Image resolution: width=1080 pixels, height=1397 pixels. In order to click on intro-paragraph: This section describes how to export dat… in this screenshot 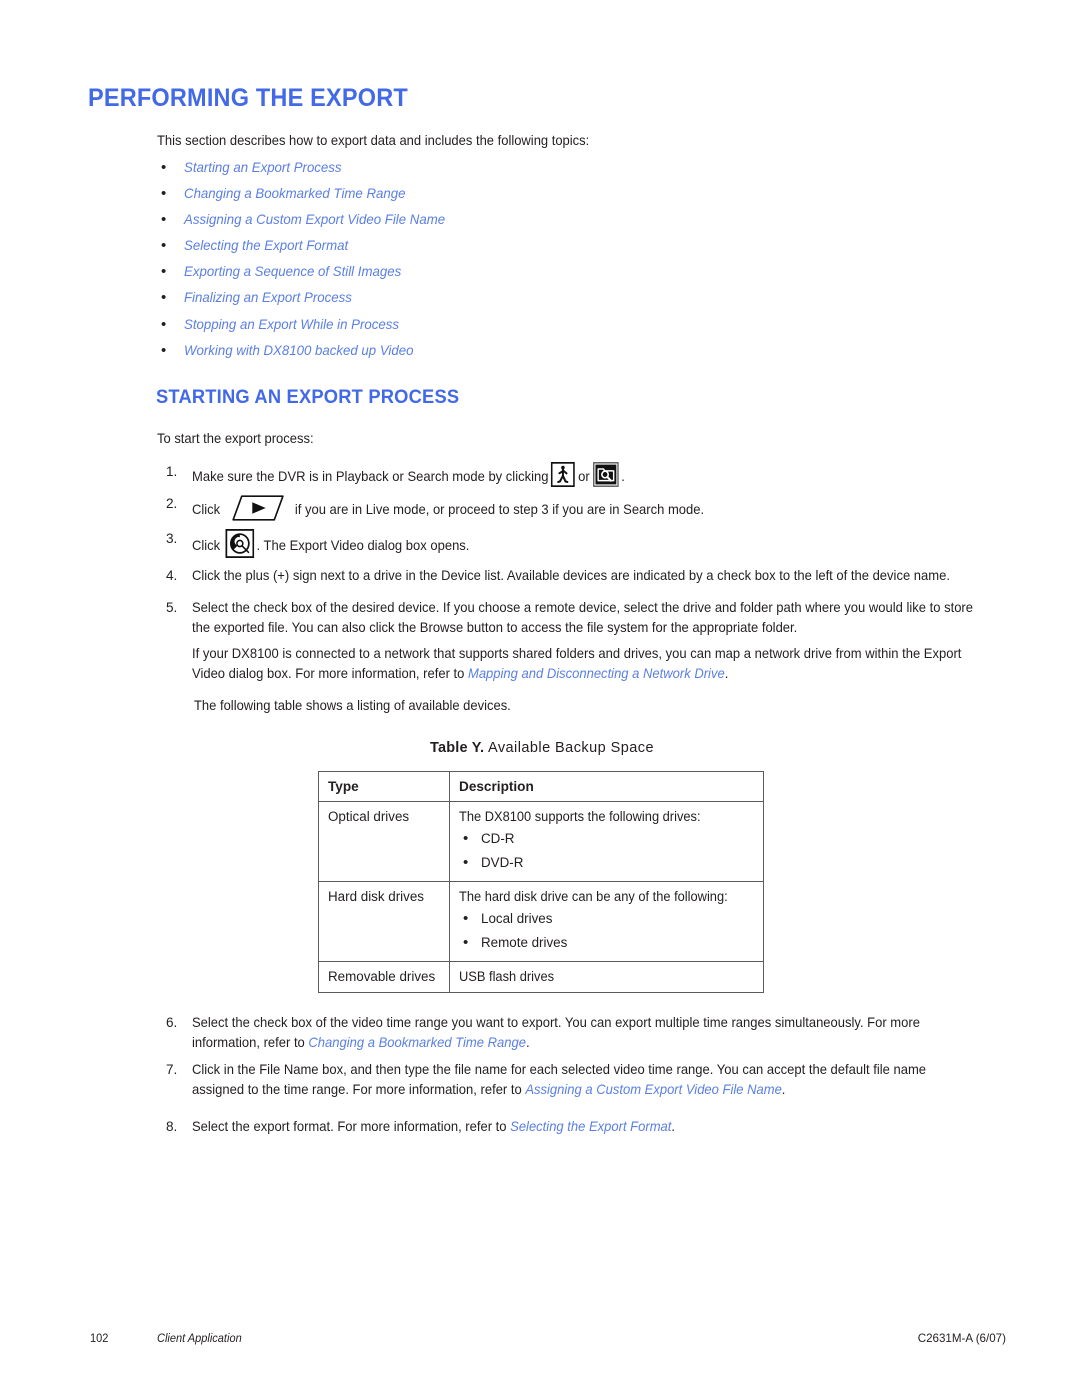, I will do `click(373, 140)`.